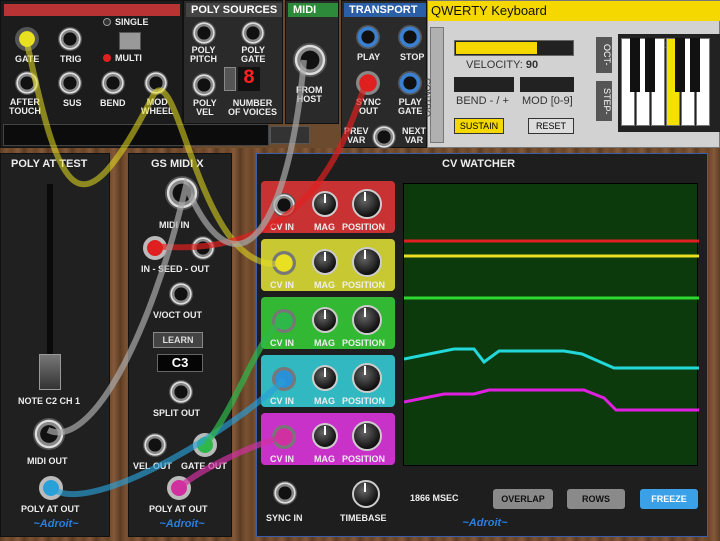 Image resolution: width=720 pixels, height=541 pixels. Describe the element at coordinates (130, 41) in the screenshot. I see `mode-switch` at that location.